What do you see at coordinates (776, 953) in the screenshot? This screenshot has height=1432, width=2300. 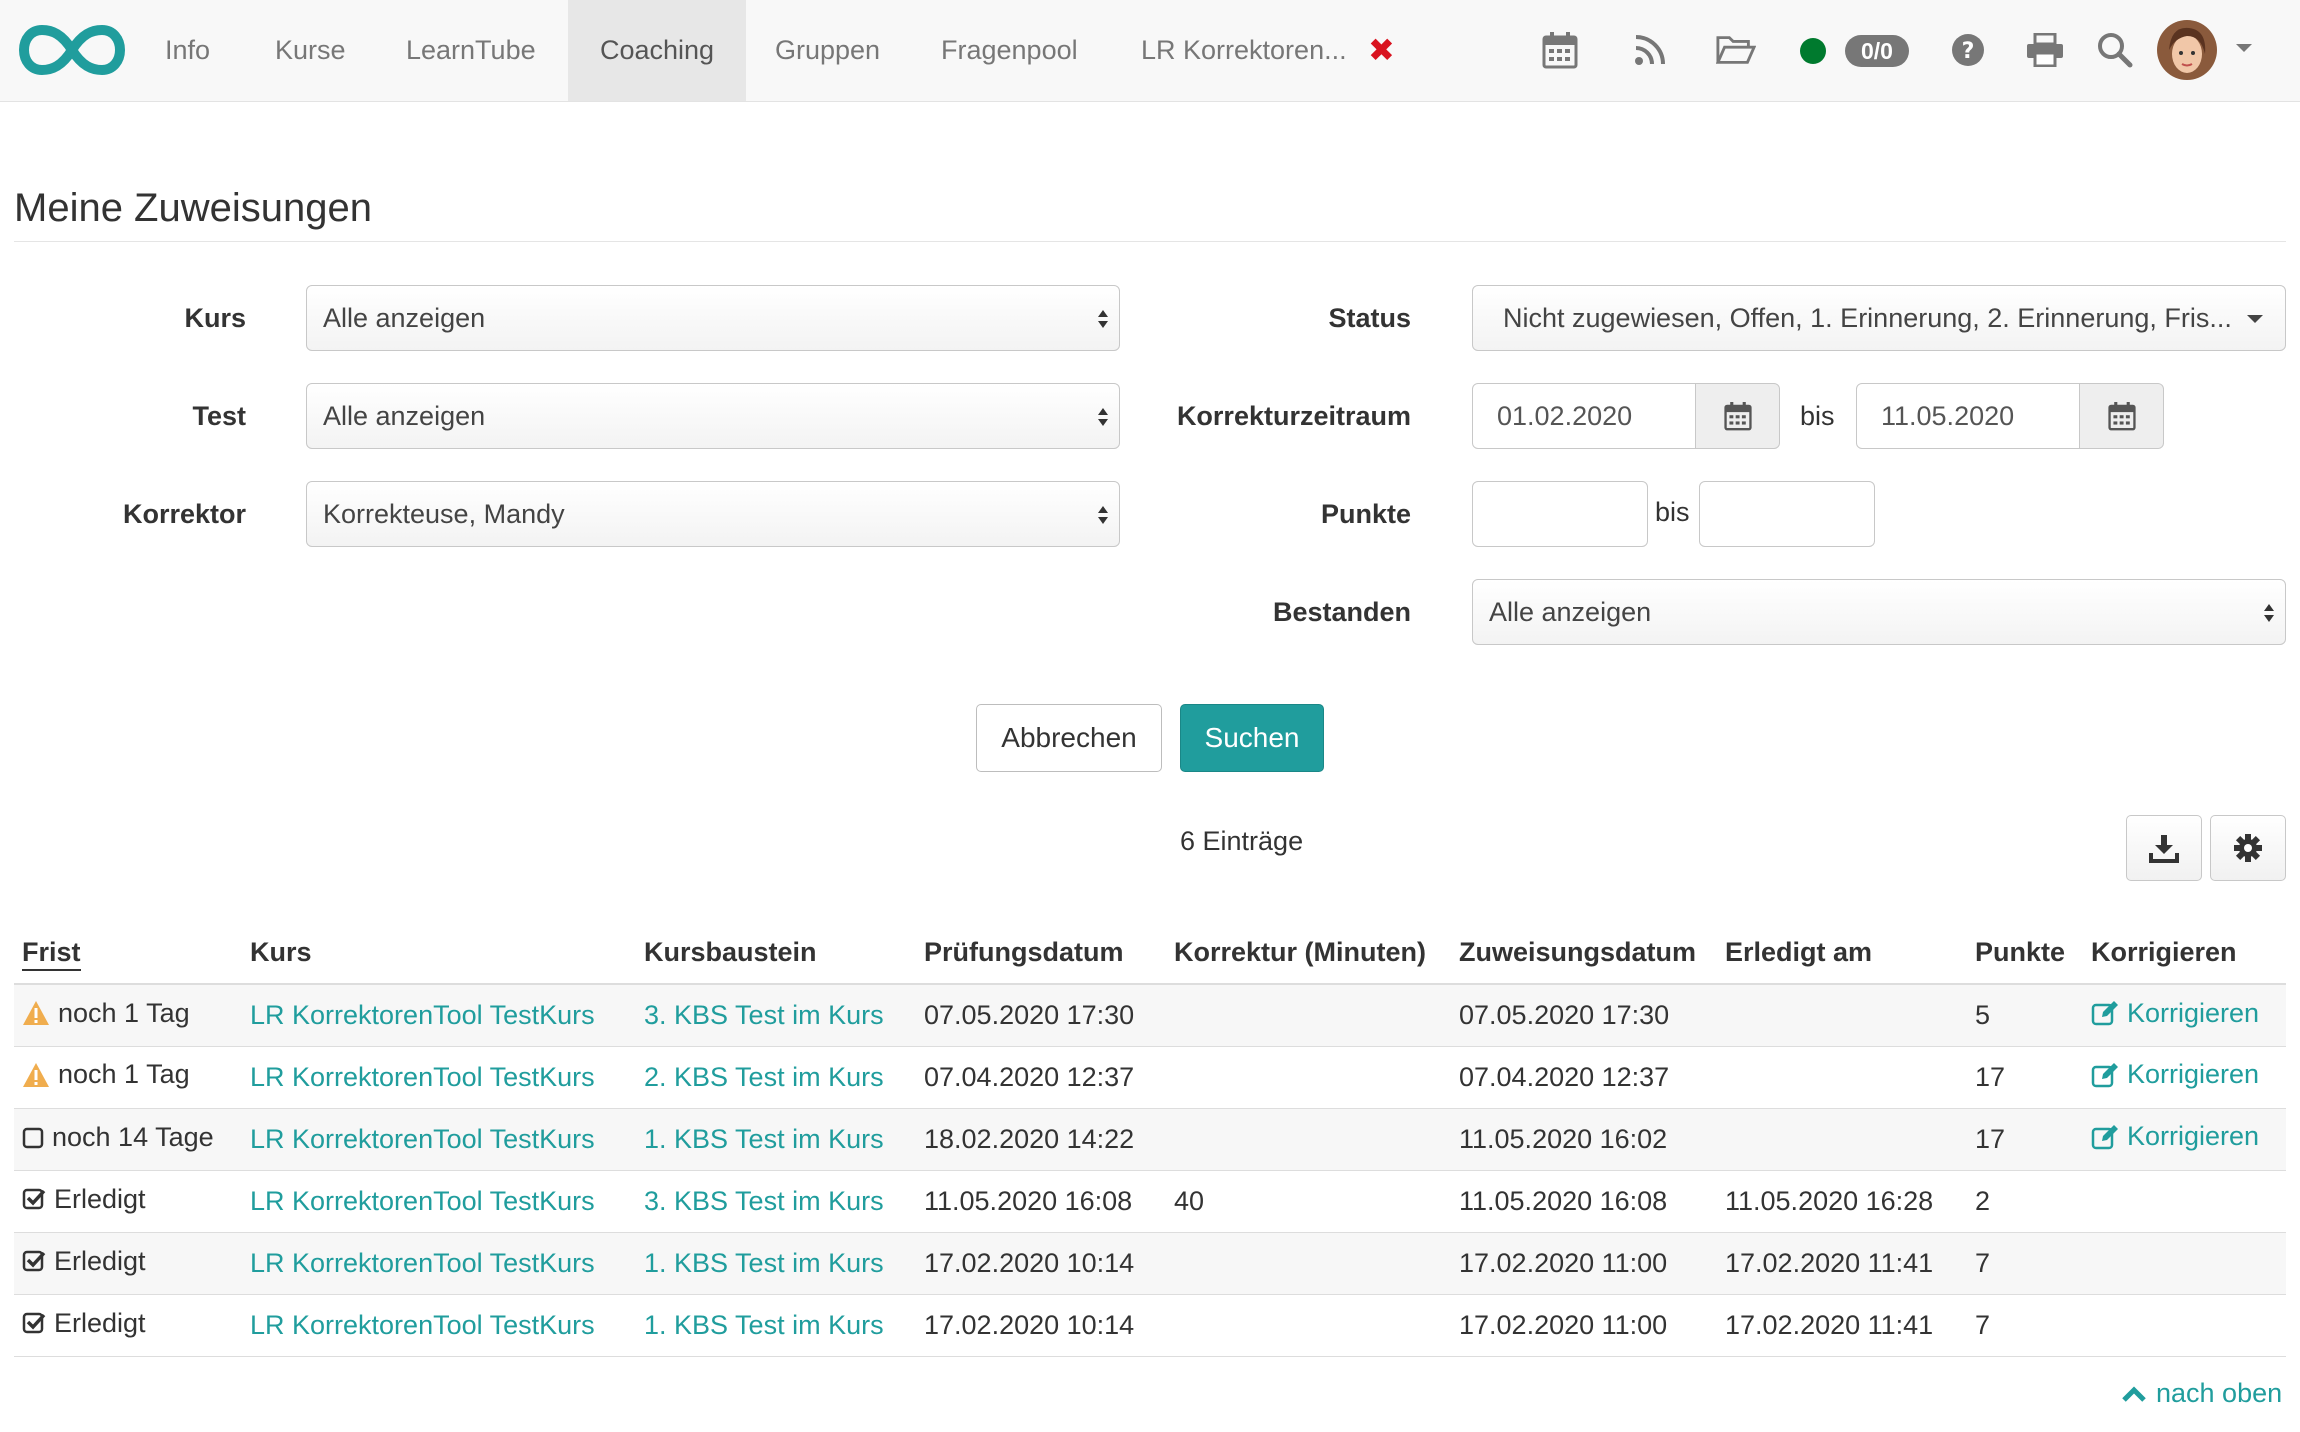 I see `column-header-kursbaustein: Kursbaustein` at bounding box center [776, 953].